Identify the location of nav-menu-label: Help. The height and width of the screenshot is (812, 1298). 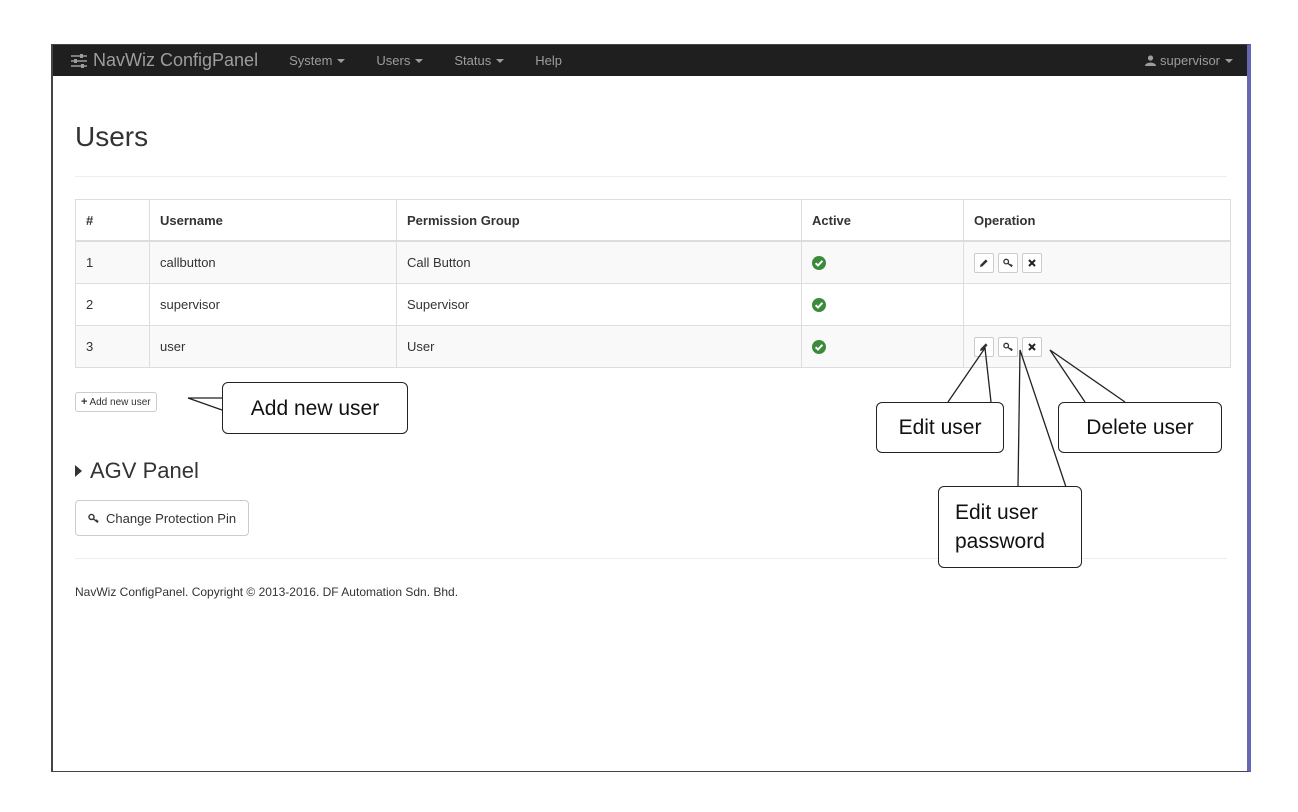
(548, 60).